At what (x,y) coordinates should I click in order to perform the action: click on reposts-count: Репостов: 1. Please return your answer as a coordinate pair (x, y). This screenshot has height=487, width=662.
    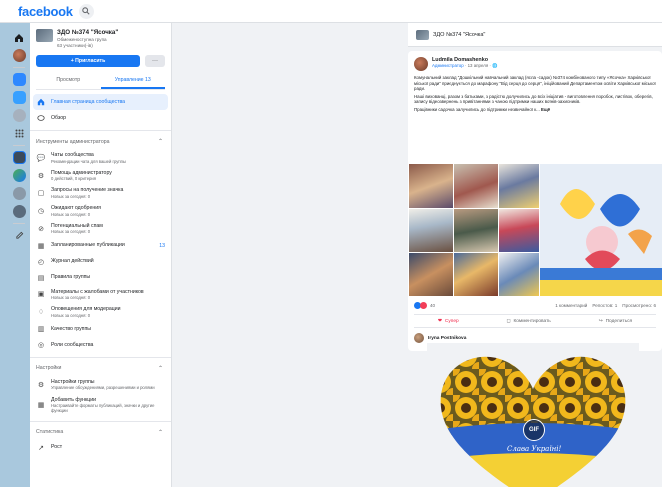
    Looking at the image, I should click on (604, 305).